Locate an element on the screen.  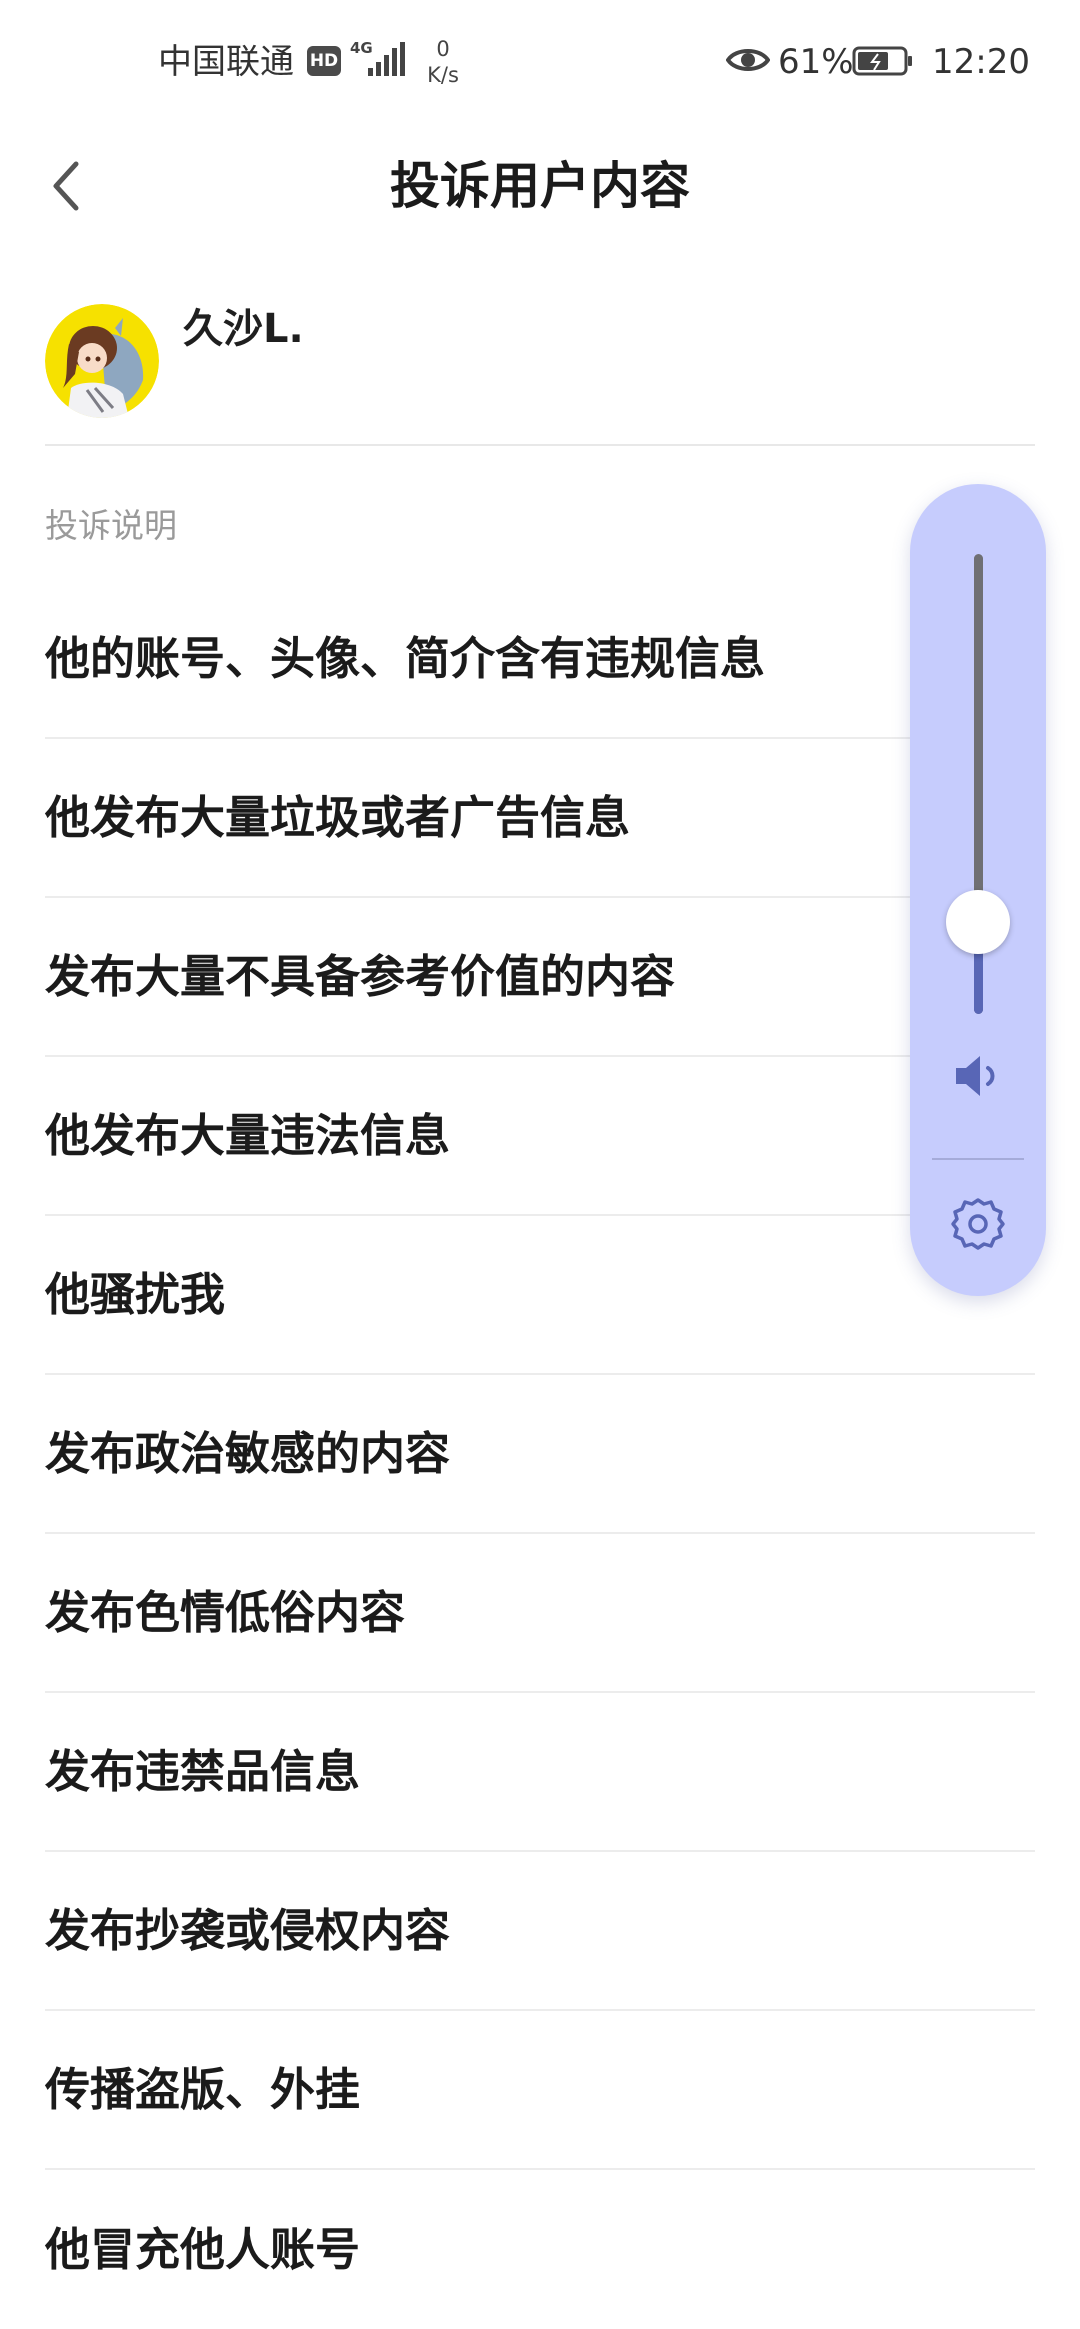
reason-label: 他的账号、头像、简介含有违规信息 is located at coordinates (405, 658).